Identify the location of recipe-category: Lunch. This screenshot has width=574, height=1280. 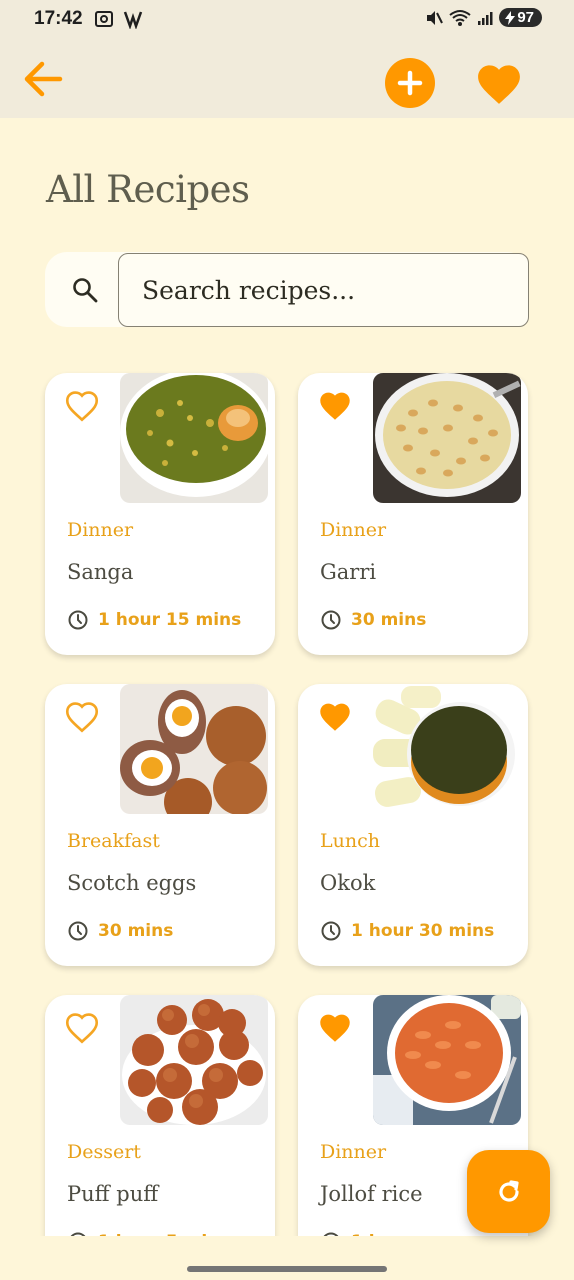
(350, 841).